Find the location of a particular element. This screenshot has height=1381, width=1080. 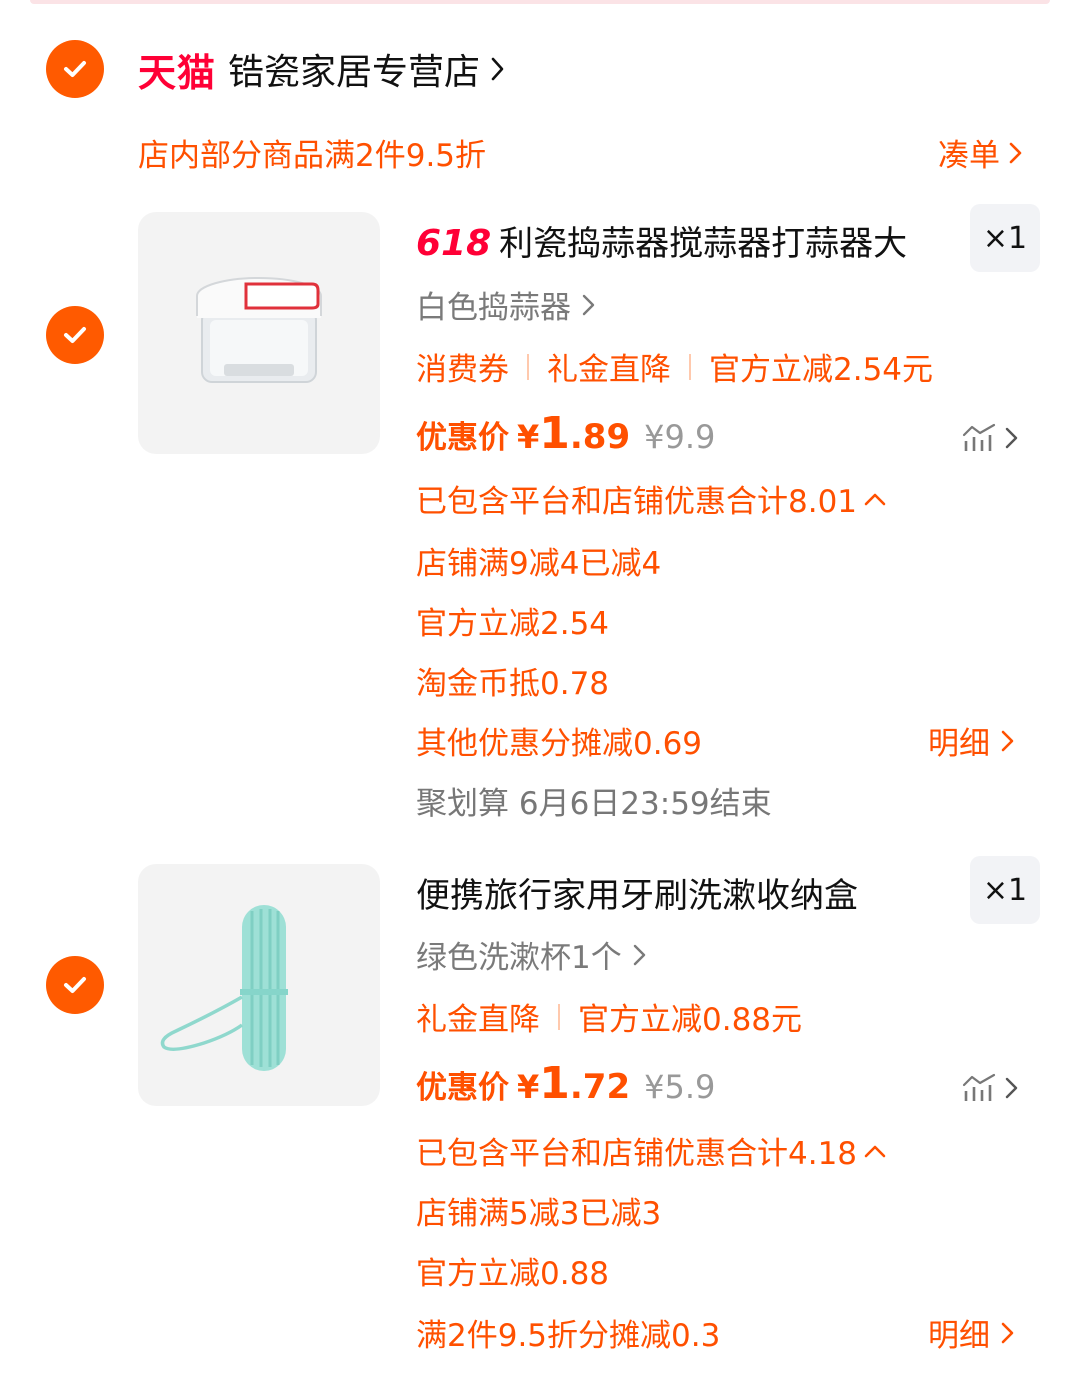

price-row: 优惠价 ¥ 1 .72 ¥5.9 is located at coordinates (565, 1083).